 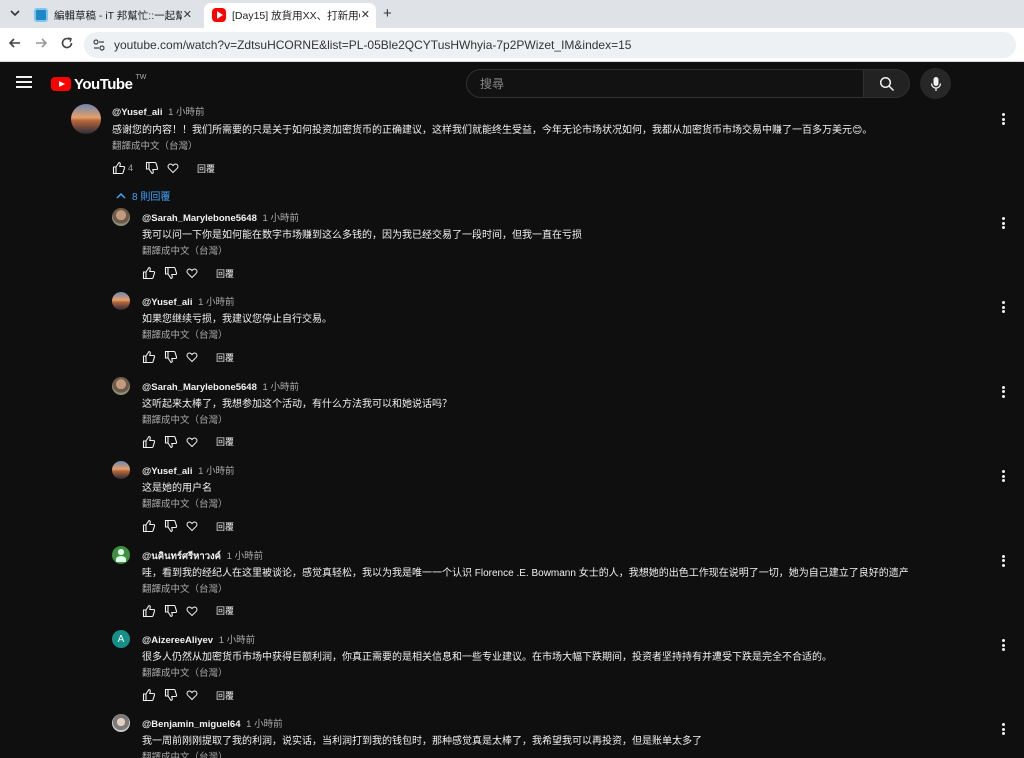 What do you see at coordinates (887, 83) in the screenshot?
I see `search-button` at bounding box center [887, 83].